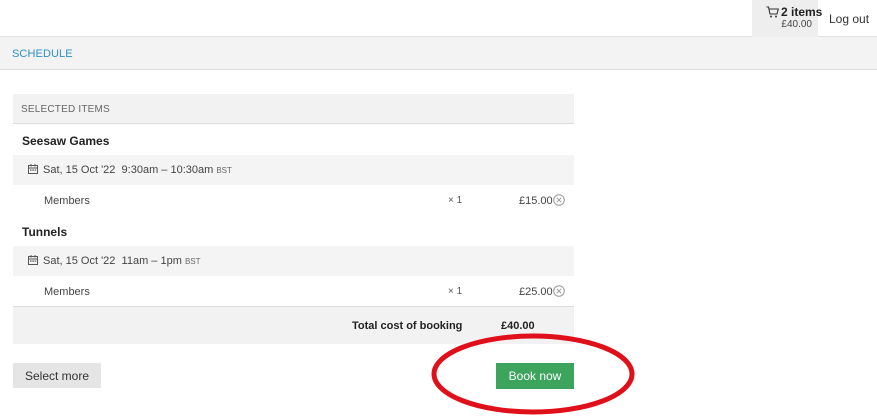 Image resolution: width=877 pixels, height=419 pixels. What do you see at coordinates (293, 291) in the screenshot?
I see `line-item: Members × 1 £25.00` at bounding box center [293, 291].